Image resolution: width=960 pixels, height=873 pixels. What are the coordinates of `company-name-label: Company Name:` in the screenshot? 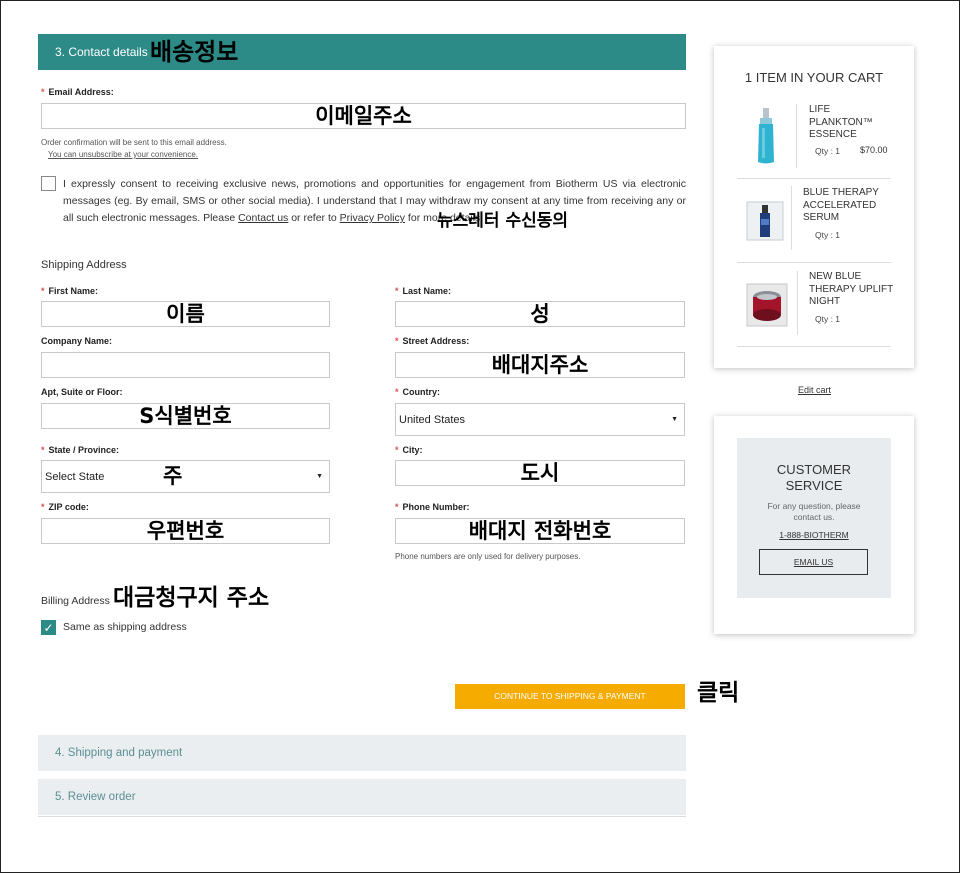 It's located at (77, 341).